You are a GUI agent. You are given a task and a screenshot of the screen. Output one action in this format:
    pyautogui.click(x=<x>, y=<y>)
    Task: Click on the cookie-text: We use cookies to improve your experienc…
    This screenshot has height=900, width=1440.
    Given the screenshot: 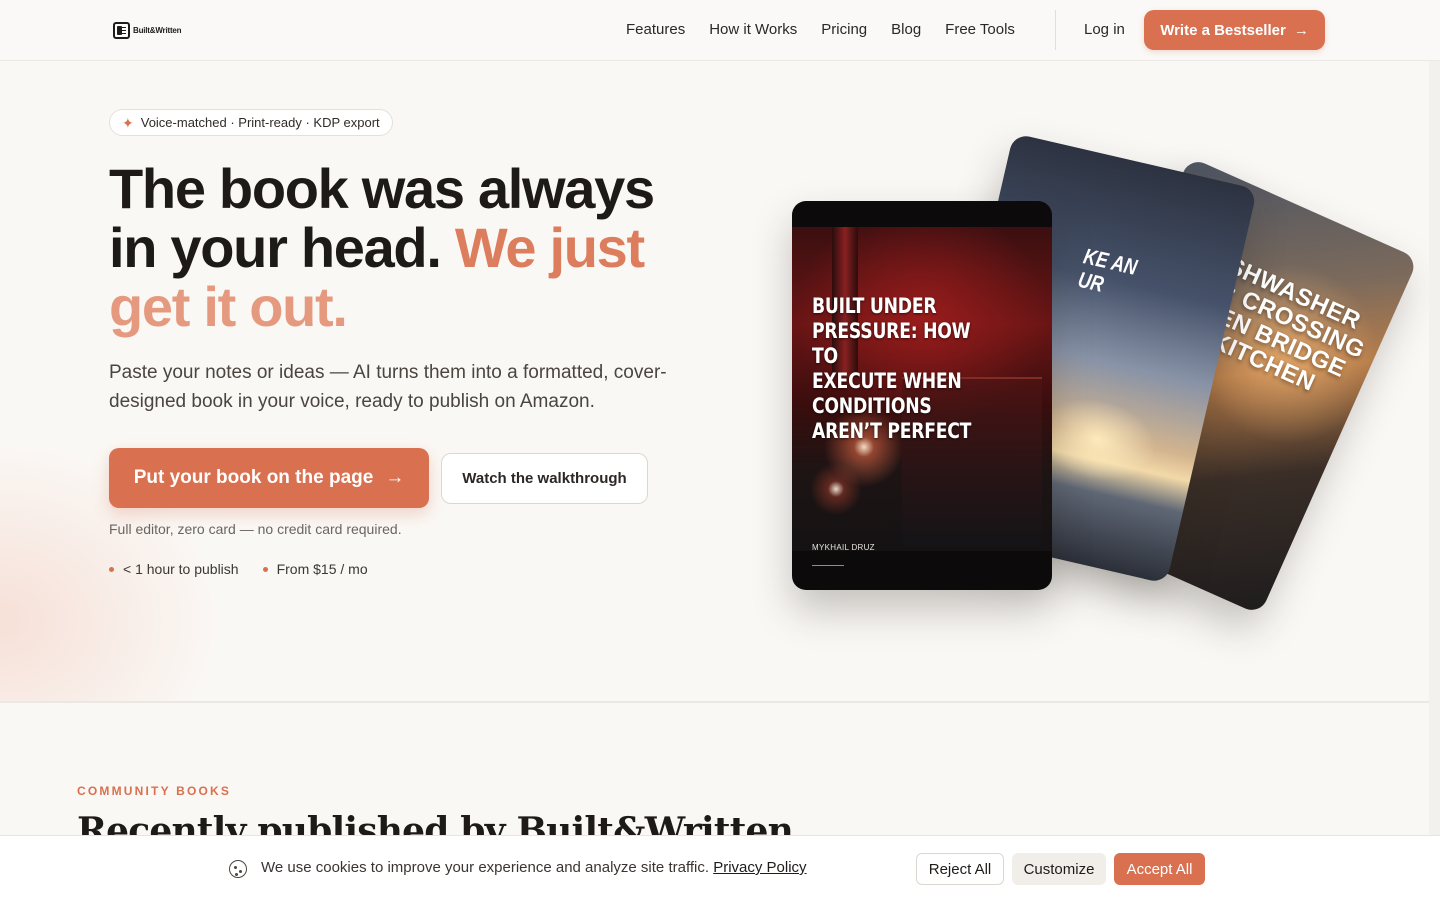 What is the action you would take?
    pyautogui.click(x=534, y=867)
    